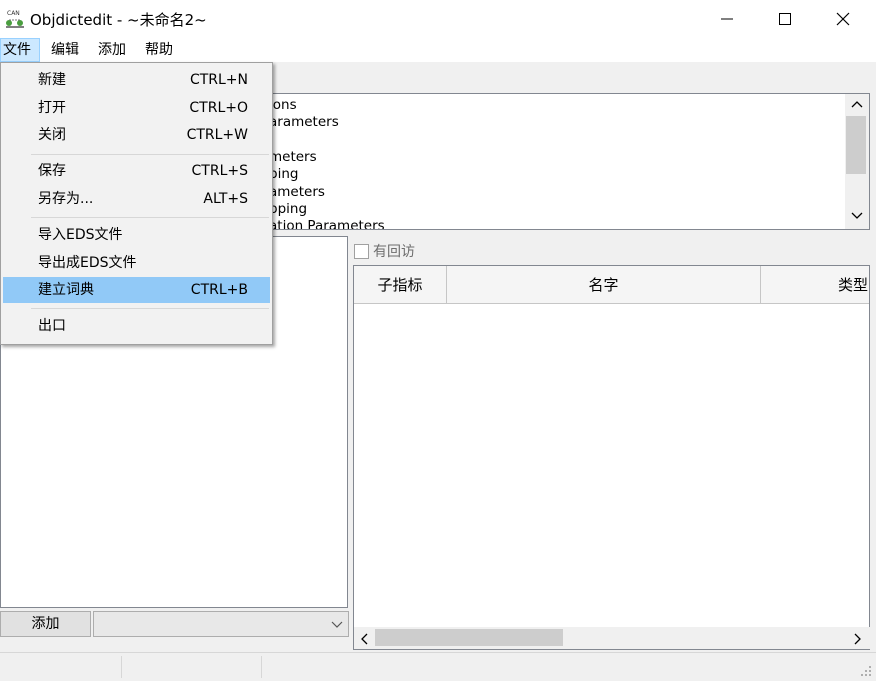 The width and height of the screenshot is (876, 681). What do you see at coordinates (136, 290) in the screenshot?
I see `menu-item-build-dictionary: 建立词典 CTRL+B` at bounding box center [136, 290].